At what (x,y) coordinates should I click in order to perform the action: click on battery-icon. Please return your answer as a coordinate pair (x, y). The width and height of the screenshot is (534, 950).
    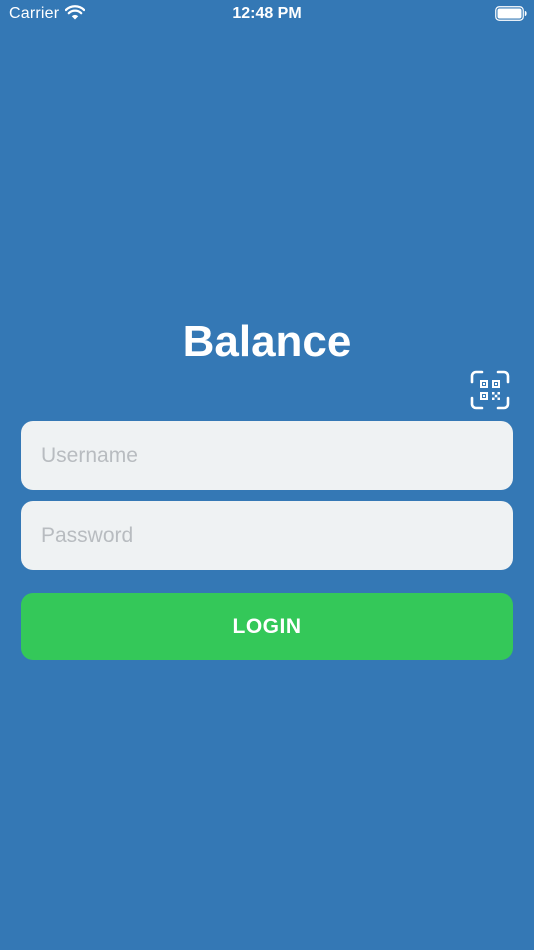
    Looking at the image, I should click on (511, 13).